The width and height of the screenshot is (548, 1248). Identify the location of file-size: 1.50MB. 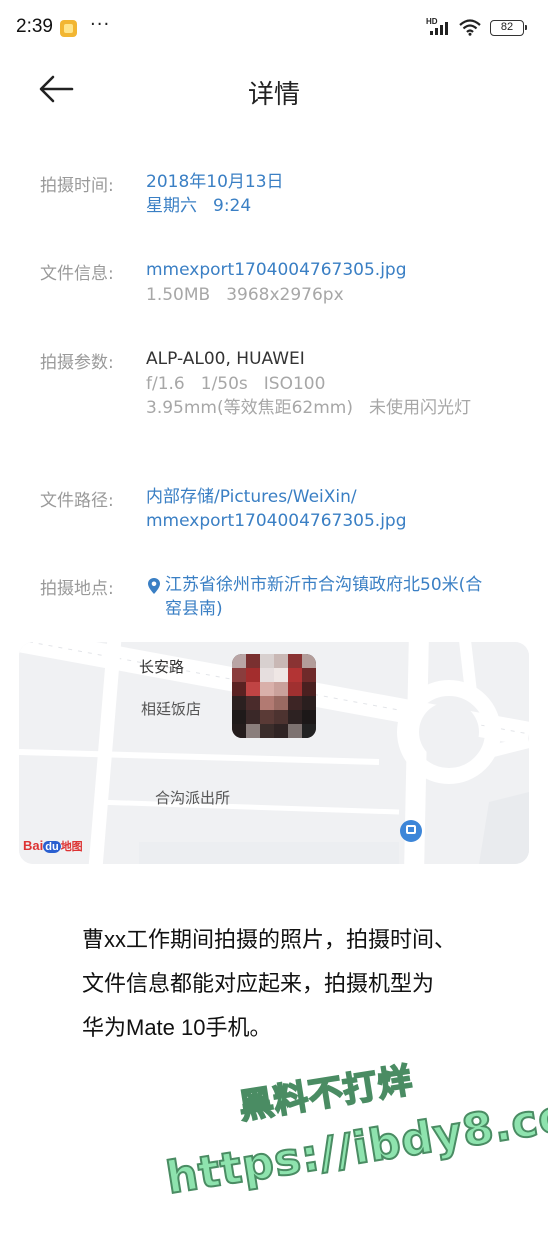
(178, 295).